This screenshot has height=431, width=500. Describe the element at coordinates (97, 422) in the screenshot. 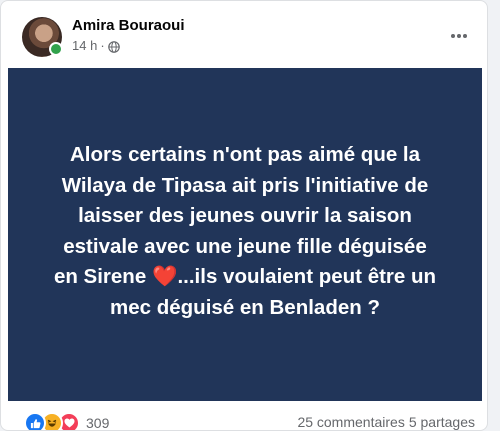

I see `reaction-count: 309` at that location.